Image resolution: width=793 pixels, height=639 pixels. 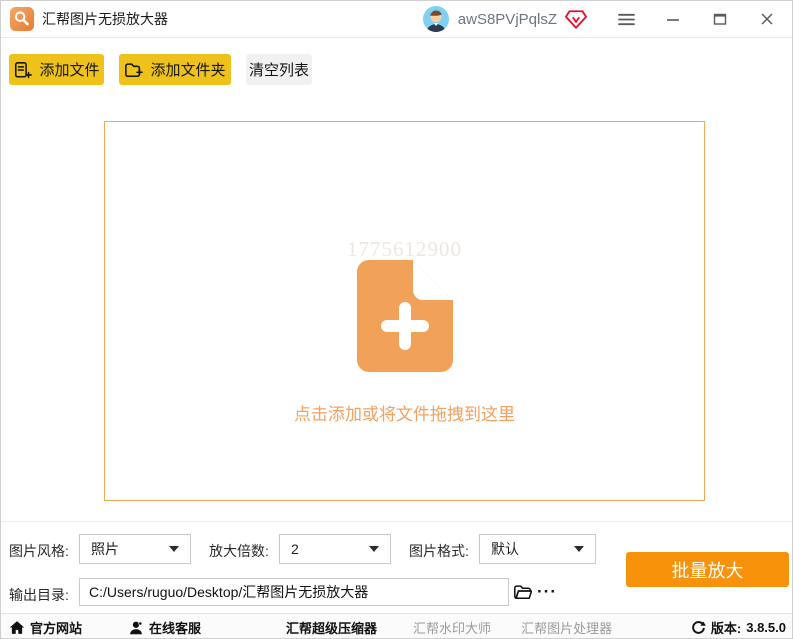 I want to click on menu-button, so click(x=626, y=19).